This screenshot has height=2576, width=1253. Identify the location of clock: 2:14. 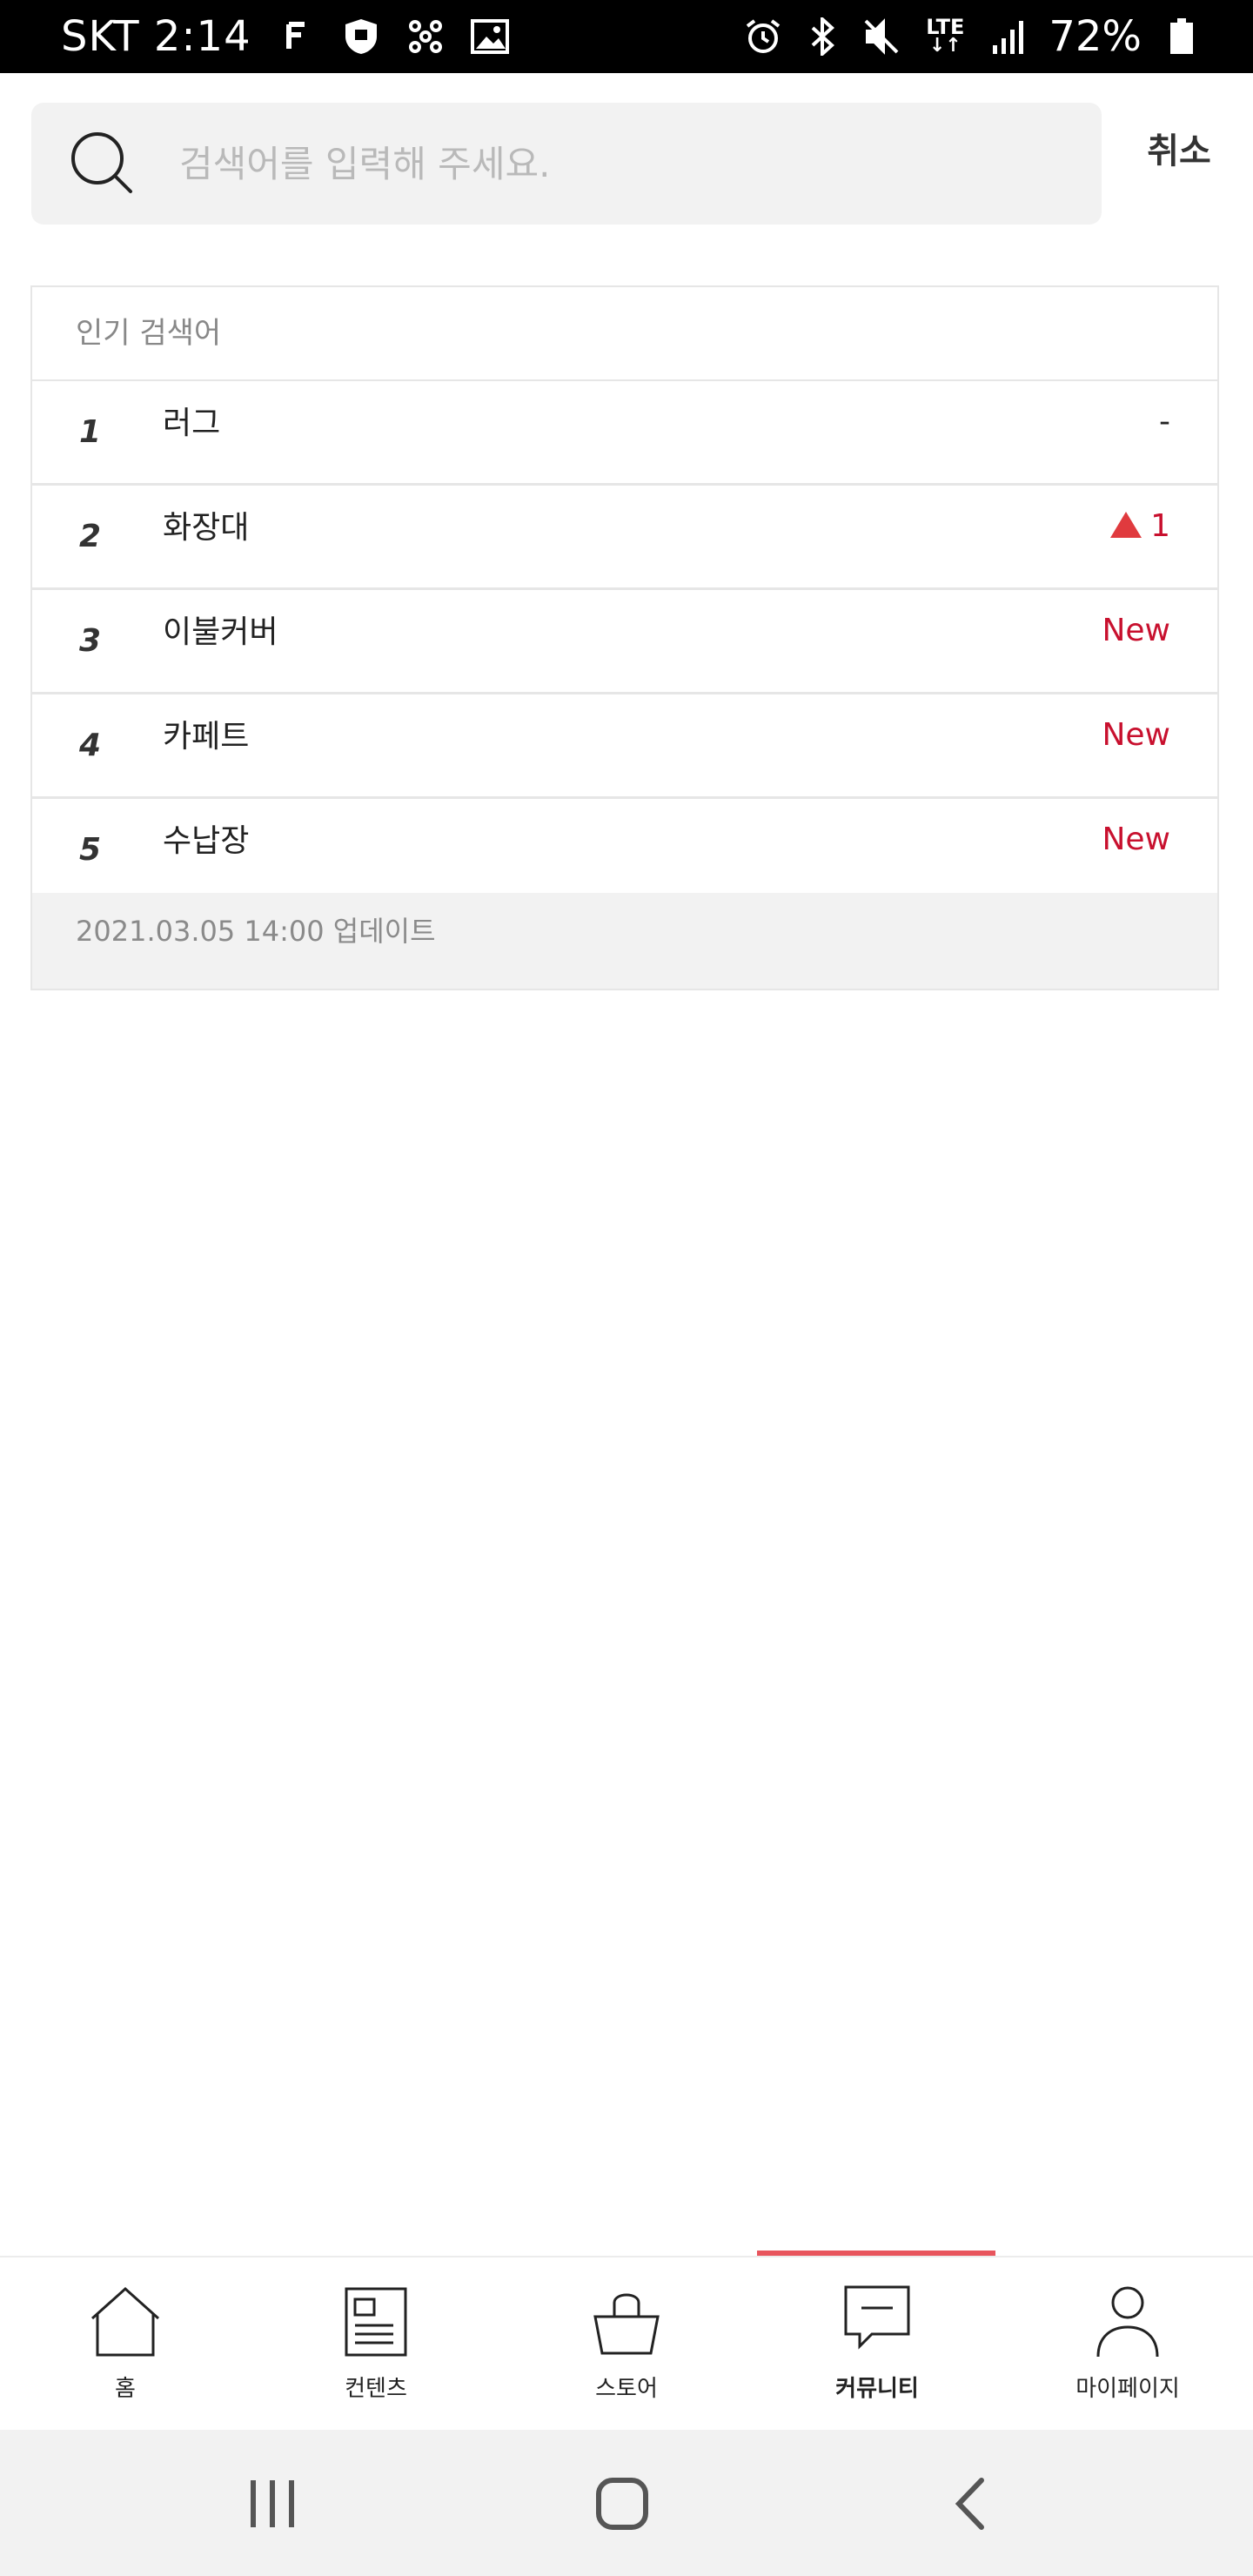
(202, 37).